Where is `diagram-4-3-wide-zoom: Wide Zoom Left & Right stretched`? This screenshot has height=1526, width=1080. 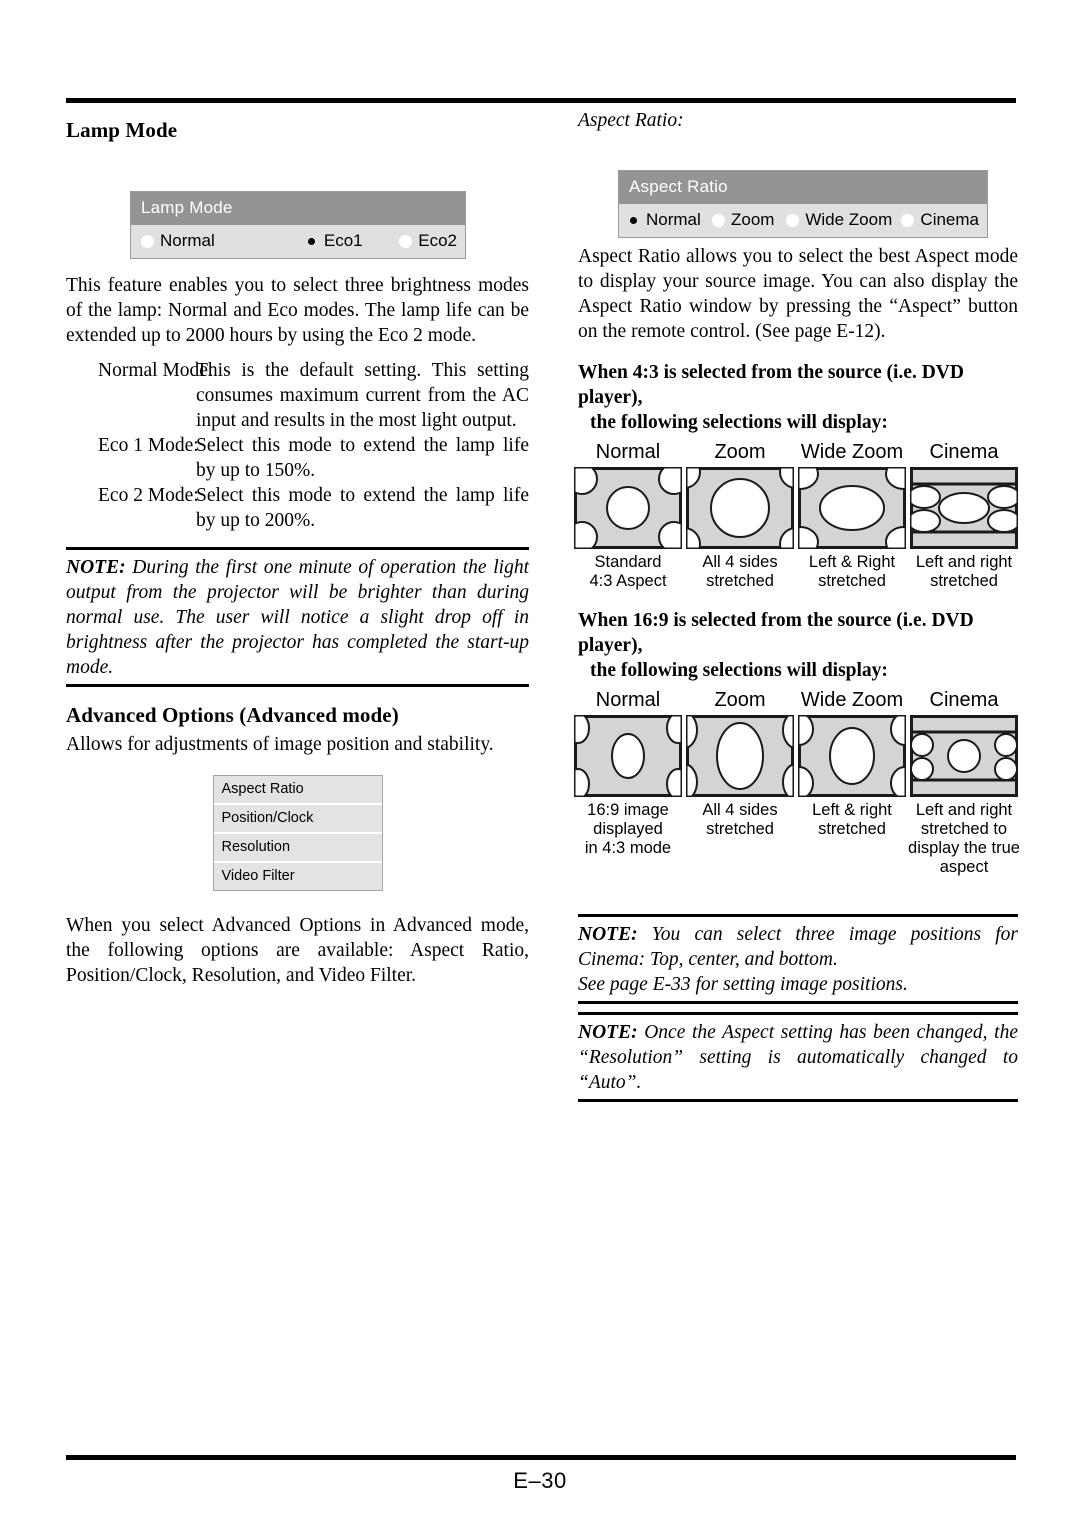 diagram-4-3-wide-zoom: Wide Zoom Left & Right stretched is located at coordinates (852, 516).